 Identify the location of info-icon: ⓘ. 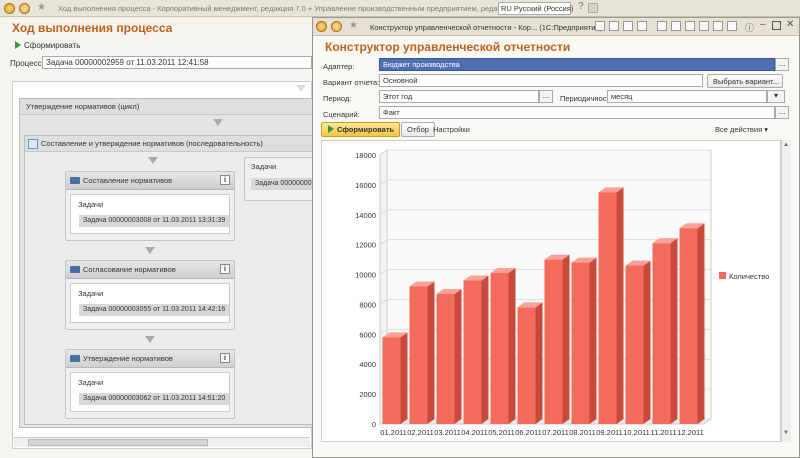
(749, 27).